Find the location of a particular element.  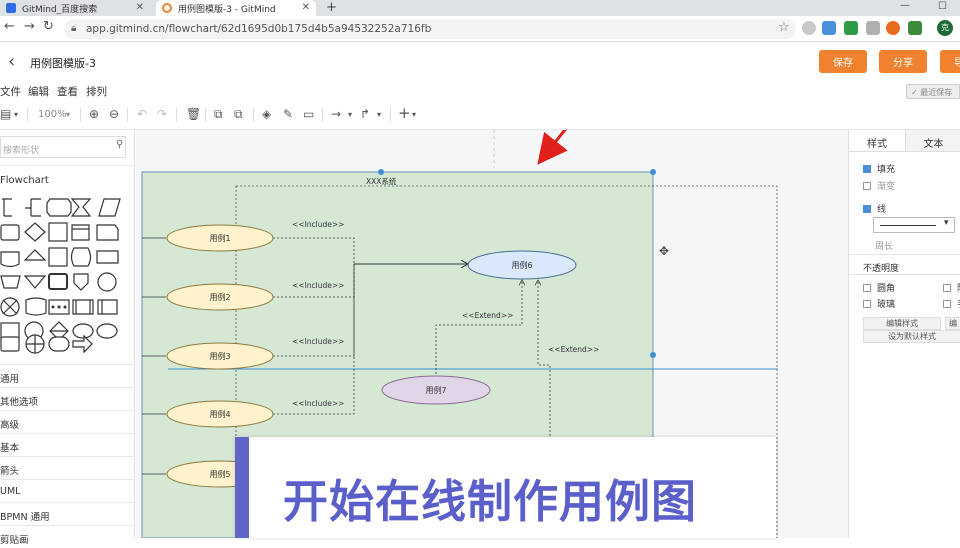

profile-avatar: 克 is located at coordinates (945, 28).